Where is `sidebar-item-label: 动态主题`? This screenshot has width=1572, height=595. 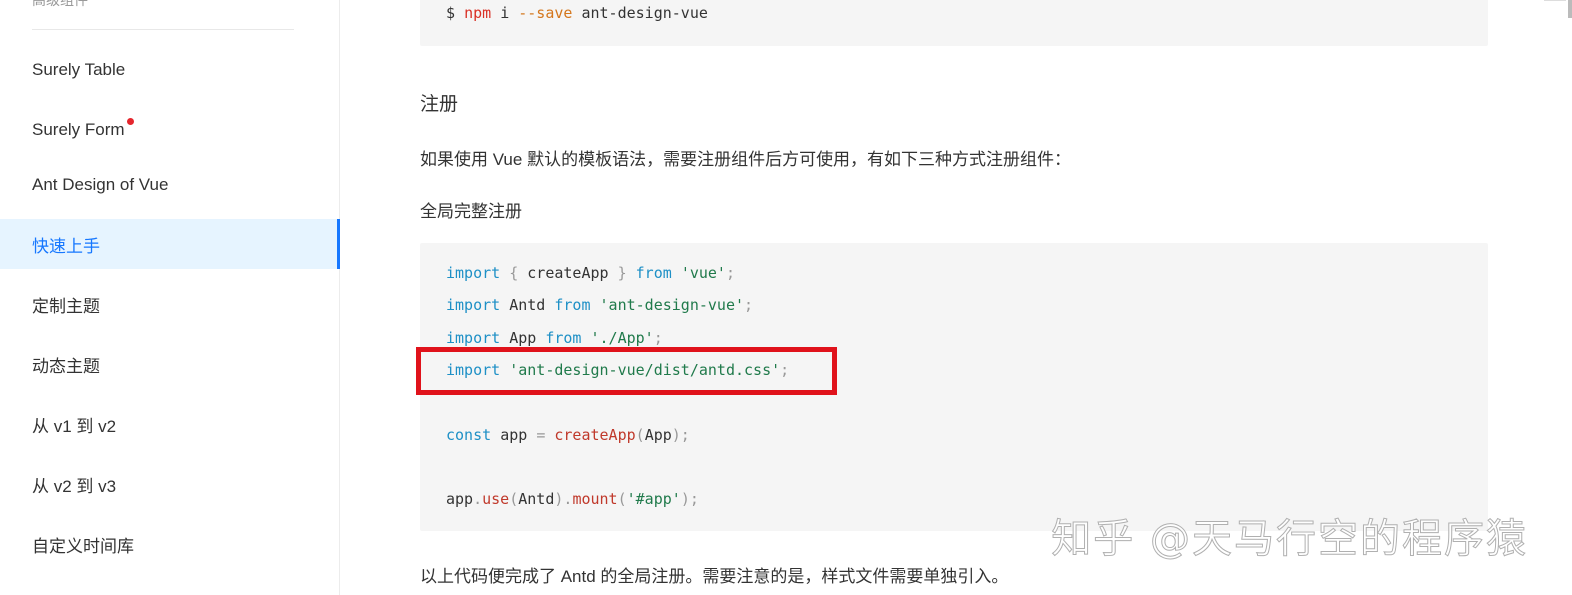
sidebar-item-label: 动态主题 is located at coordinates (66, 366).